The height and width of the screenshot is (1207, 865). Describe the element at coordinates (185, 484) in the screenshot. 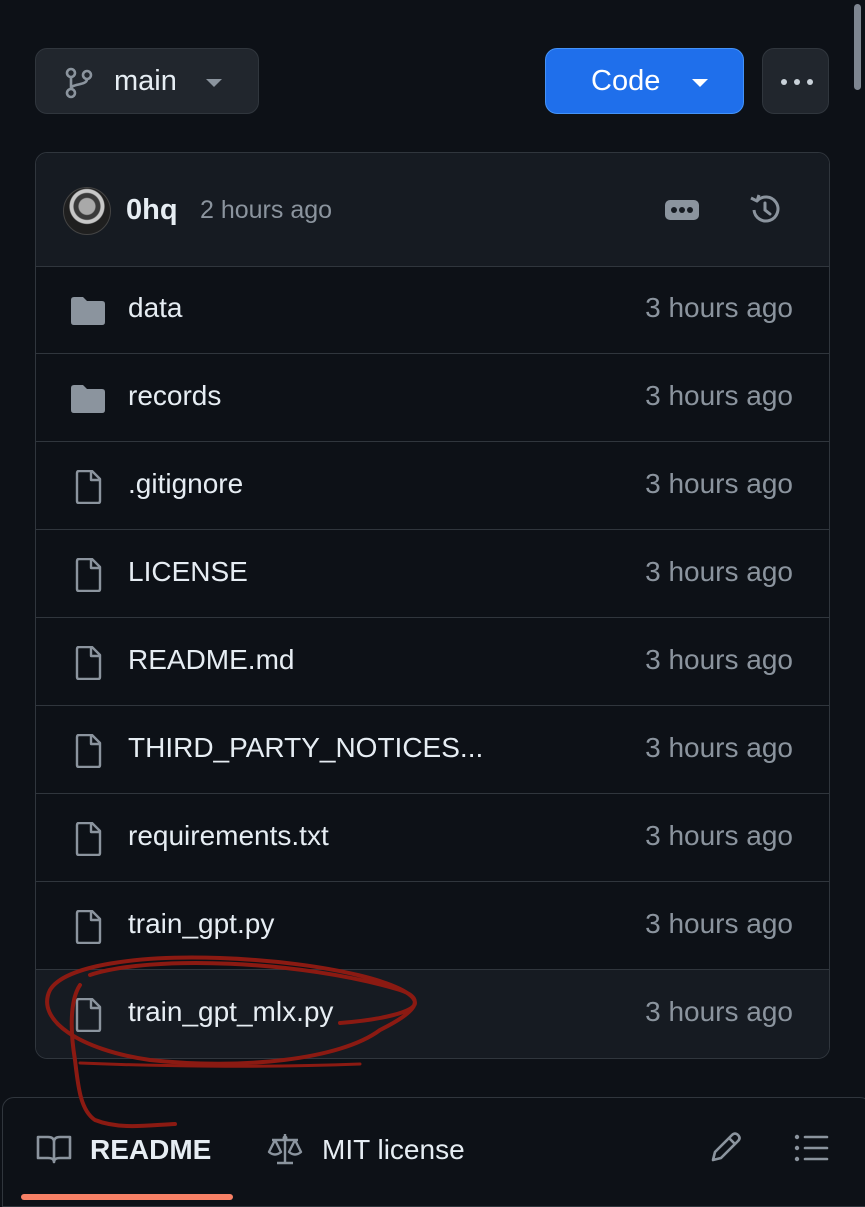

I see `file-name: .gitignore` at that location.